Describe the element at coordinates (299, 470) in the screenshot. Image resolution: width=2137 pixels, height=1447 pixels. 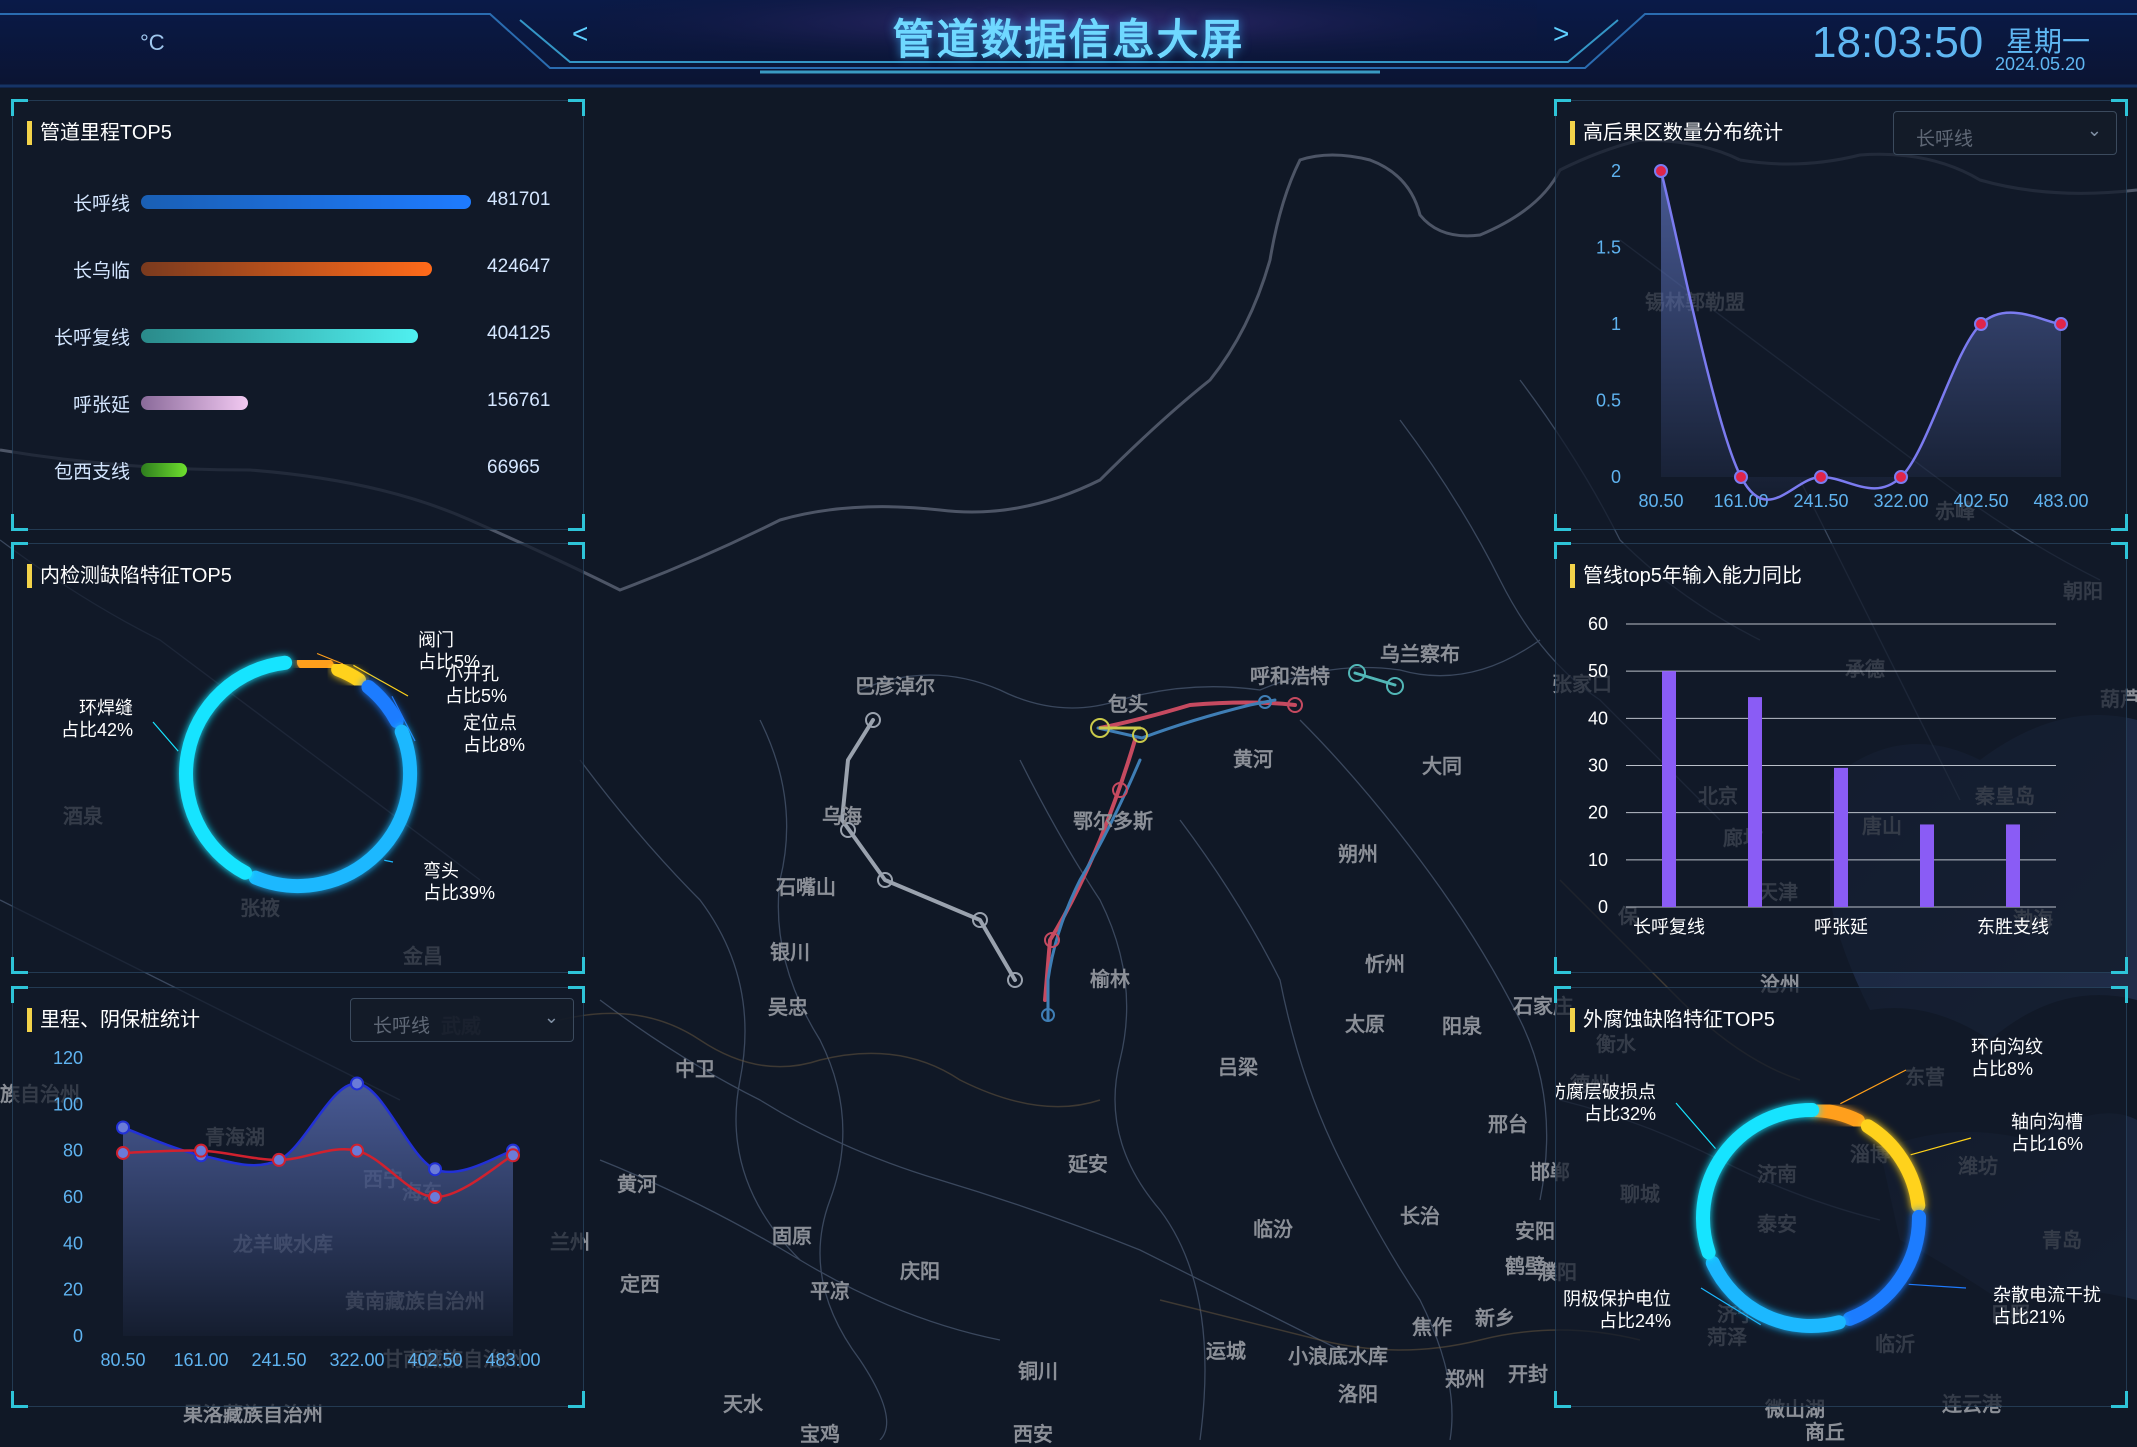
I see `mileage-bar-row: 包西支线 66965` at that location.